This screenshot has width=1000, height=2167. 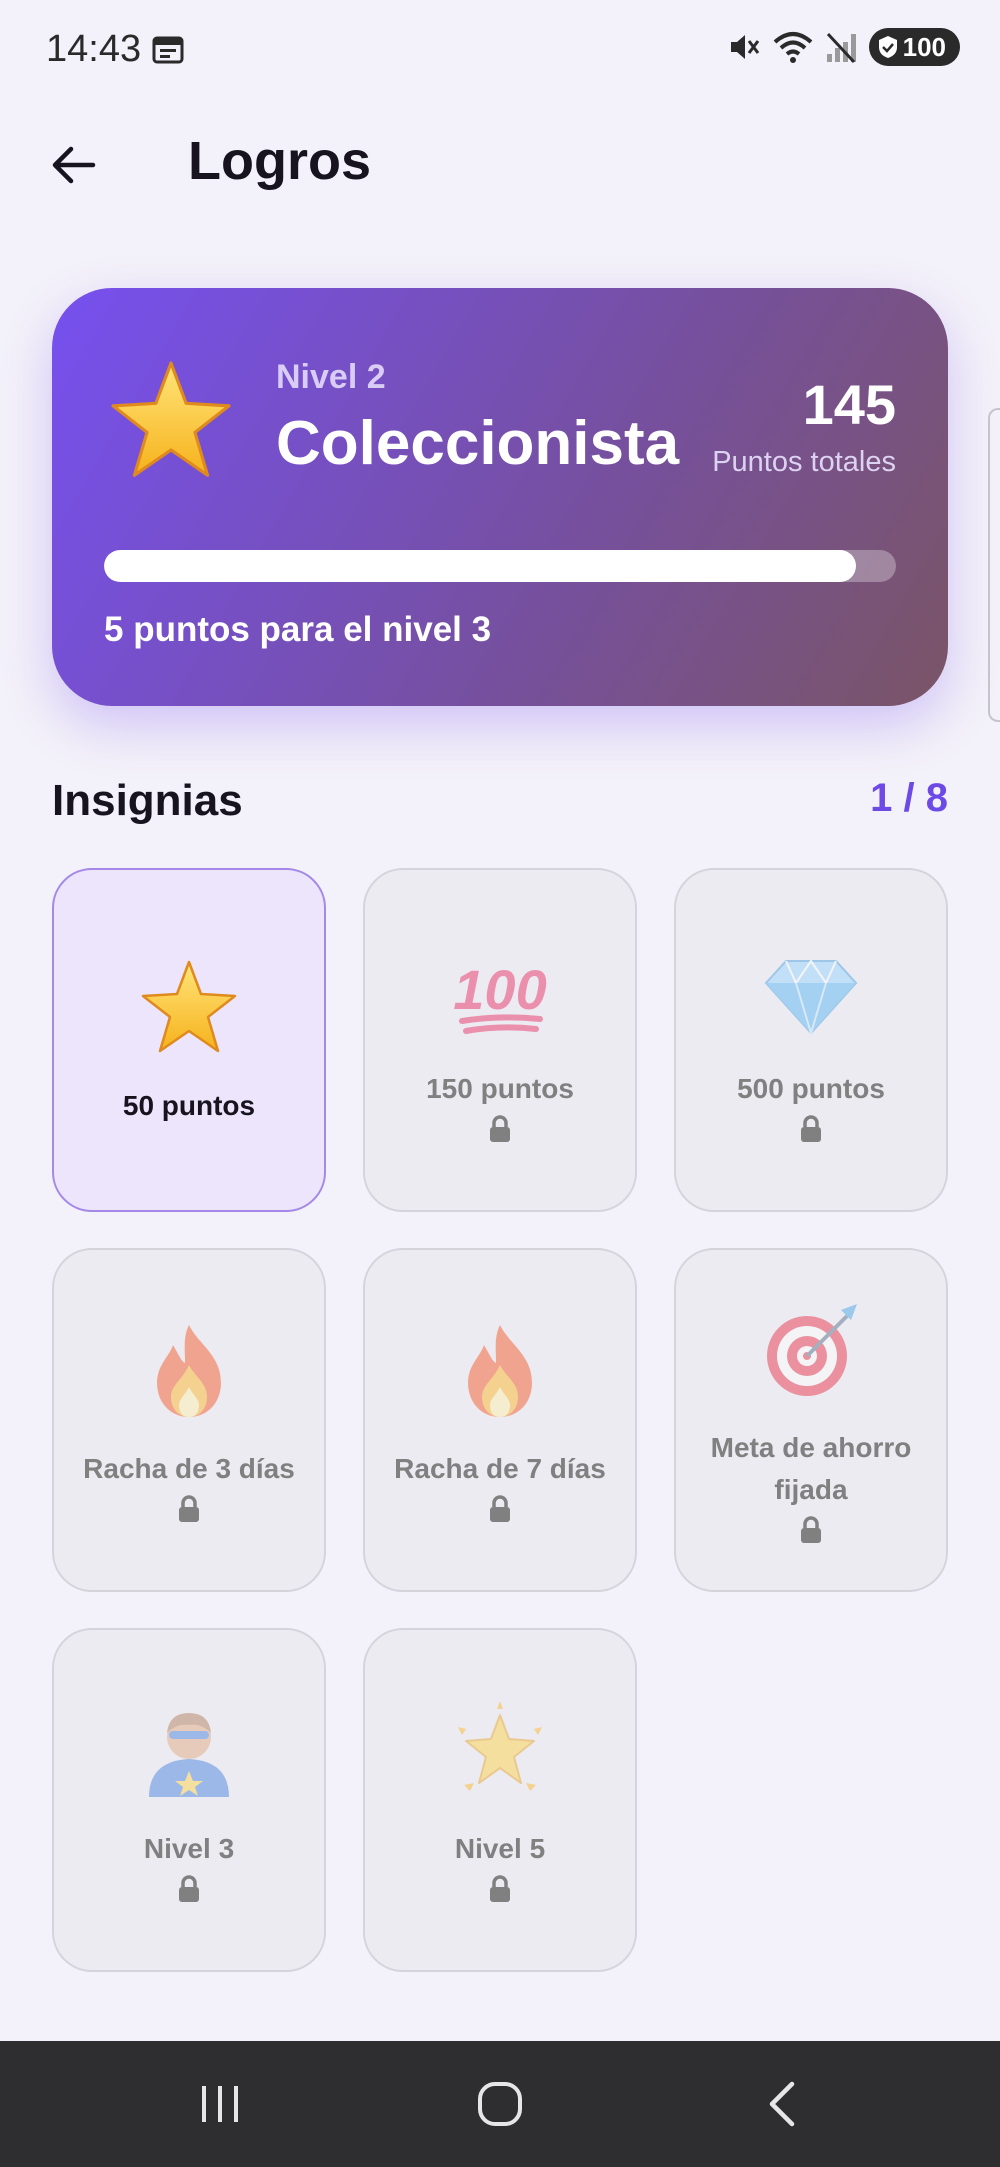 I want to click on badge-label: 500 puntos, so click(x=811, y=1088).